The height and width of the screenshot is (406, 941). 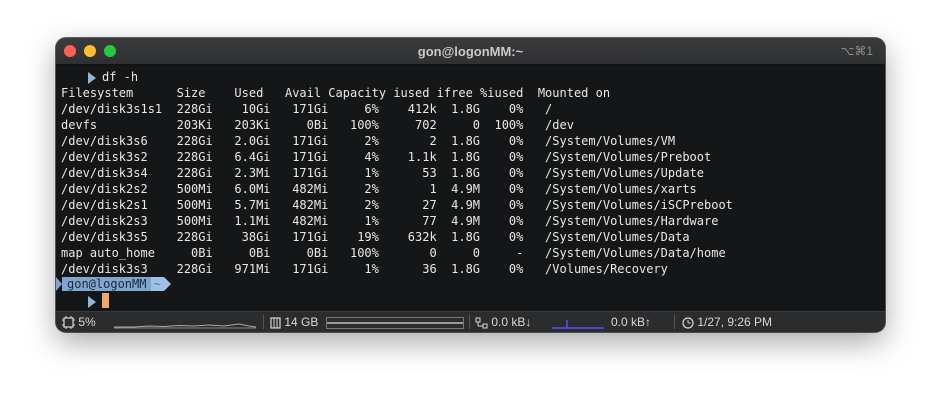 What do you see at coordinates (157, 284) in the screenshot?
I see `prompt-directory: ~` at bounding box center [157, 284].